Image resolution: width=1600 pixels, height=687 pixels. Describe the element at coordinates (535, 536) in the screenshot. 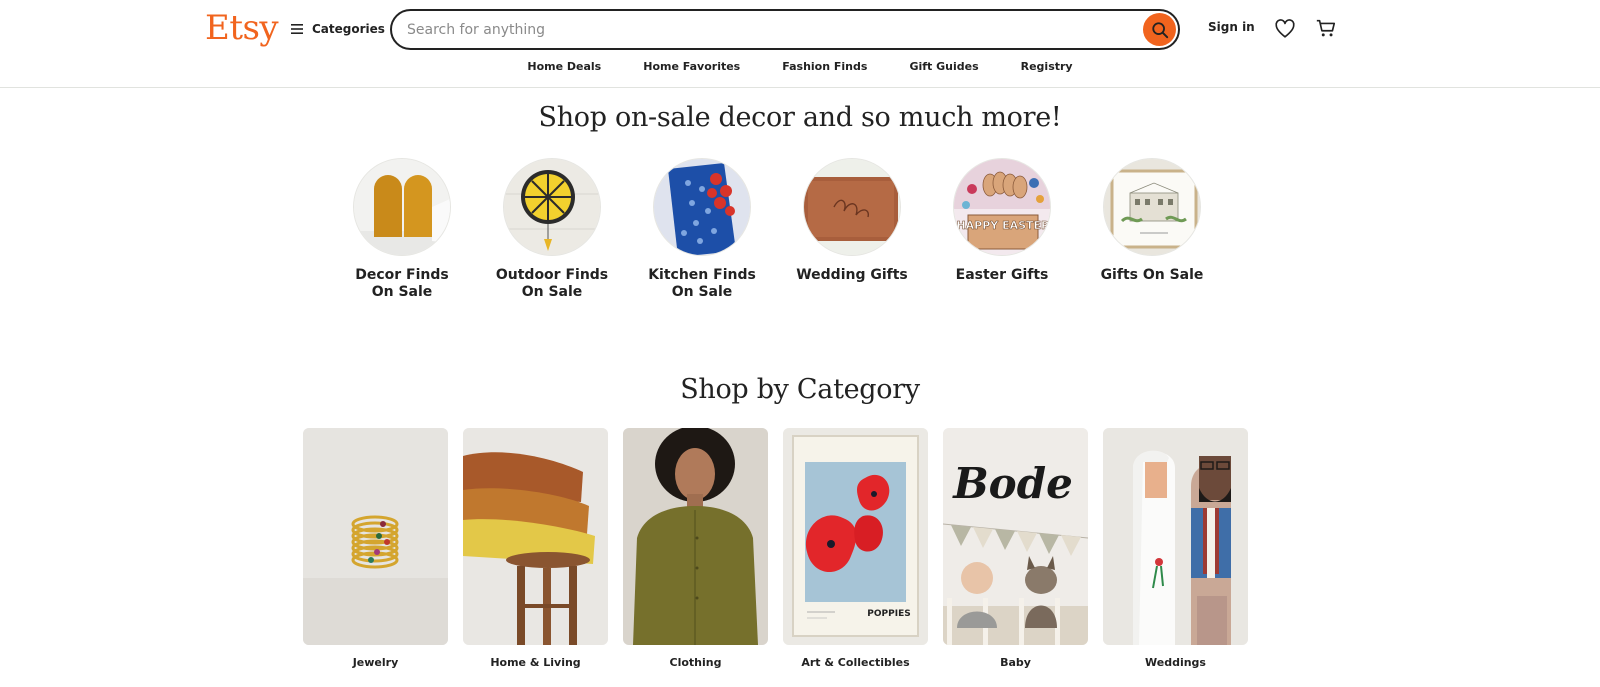

I see `home-living-image` at that location.